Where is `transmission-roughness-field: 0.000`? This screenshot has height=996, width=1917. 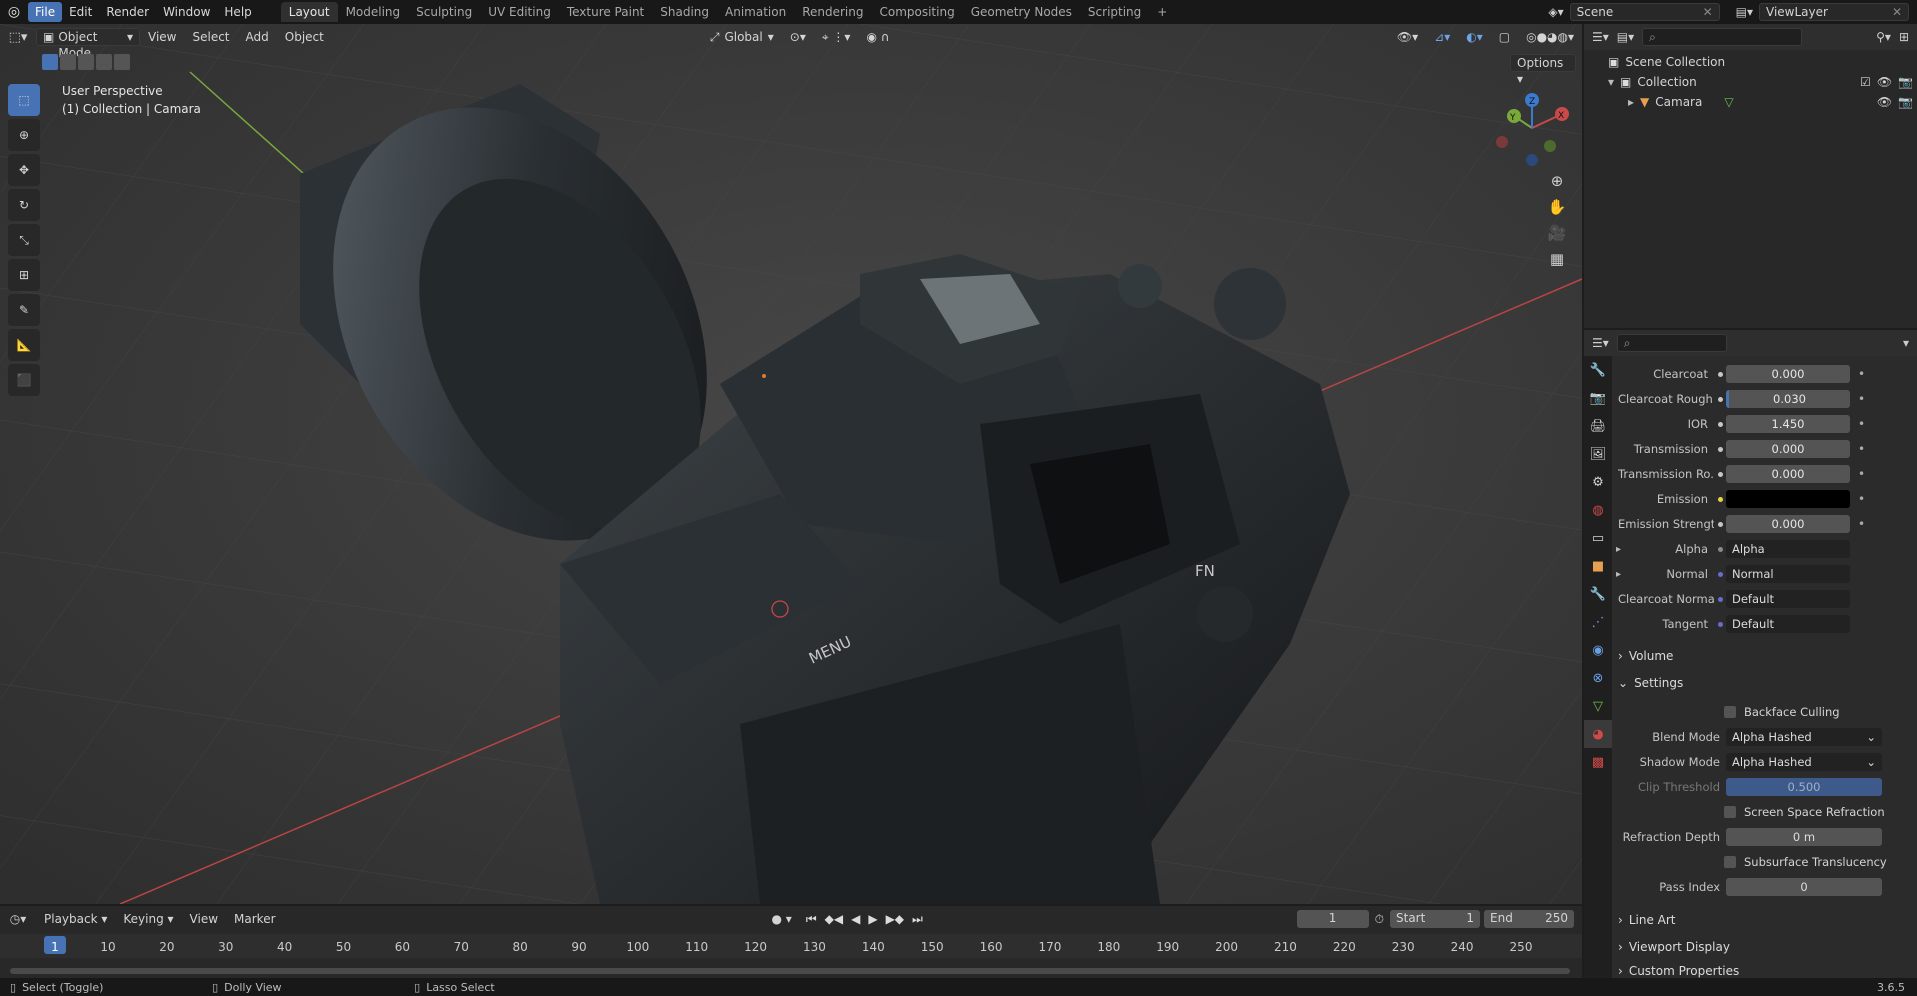 transmission-roughness-field: 0.000 is located at coordinates (1788, 474).